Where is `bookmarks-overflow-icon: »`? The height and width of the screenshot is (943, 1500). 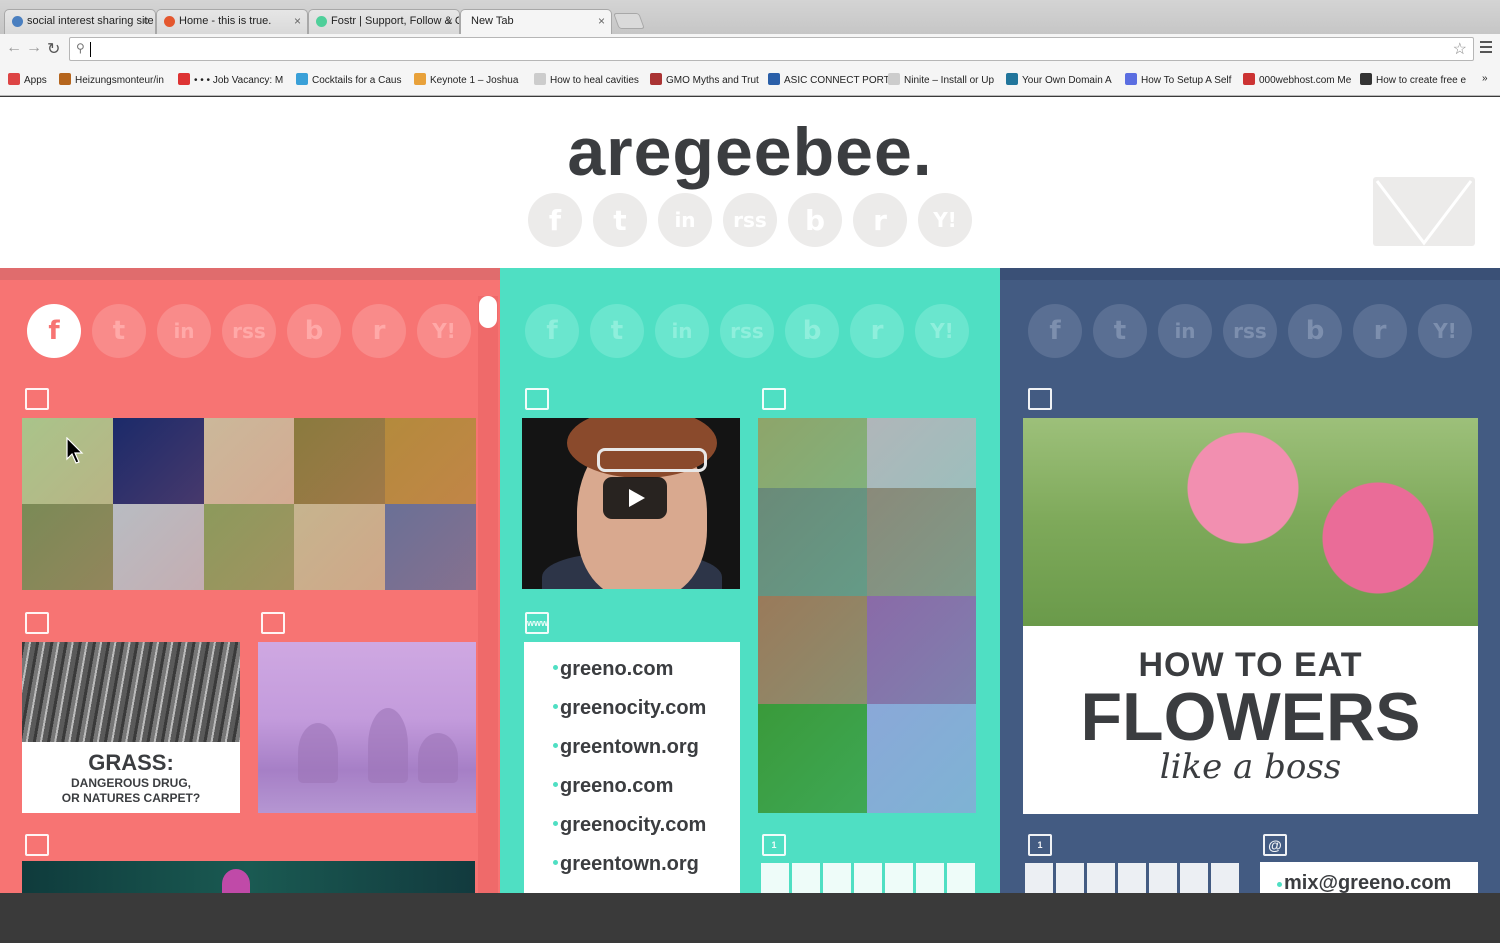 bookmarks-overflow-icon: » is located at coordinates (1485, 78).